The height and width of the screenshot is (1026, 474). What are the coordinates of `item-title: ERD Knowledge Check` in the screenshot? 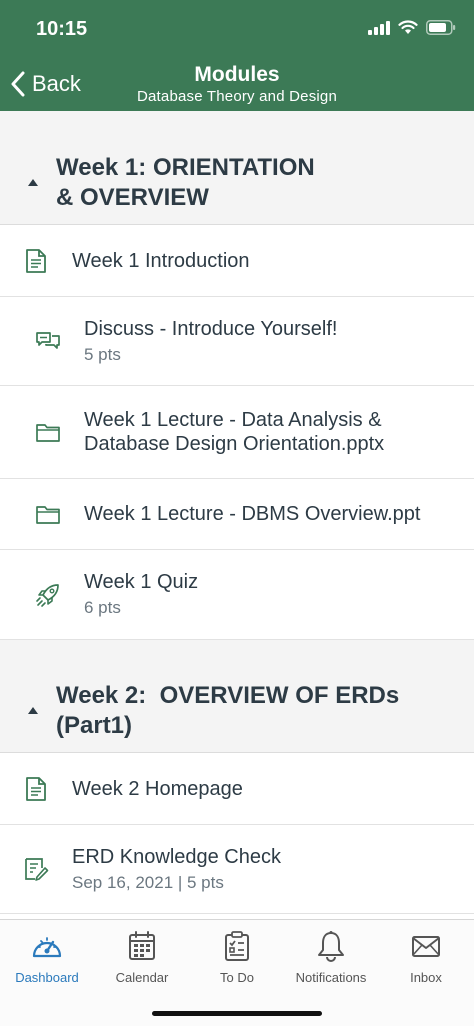 It's located at (176, 856).